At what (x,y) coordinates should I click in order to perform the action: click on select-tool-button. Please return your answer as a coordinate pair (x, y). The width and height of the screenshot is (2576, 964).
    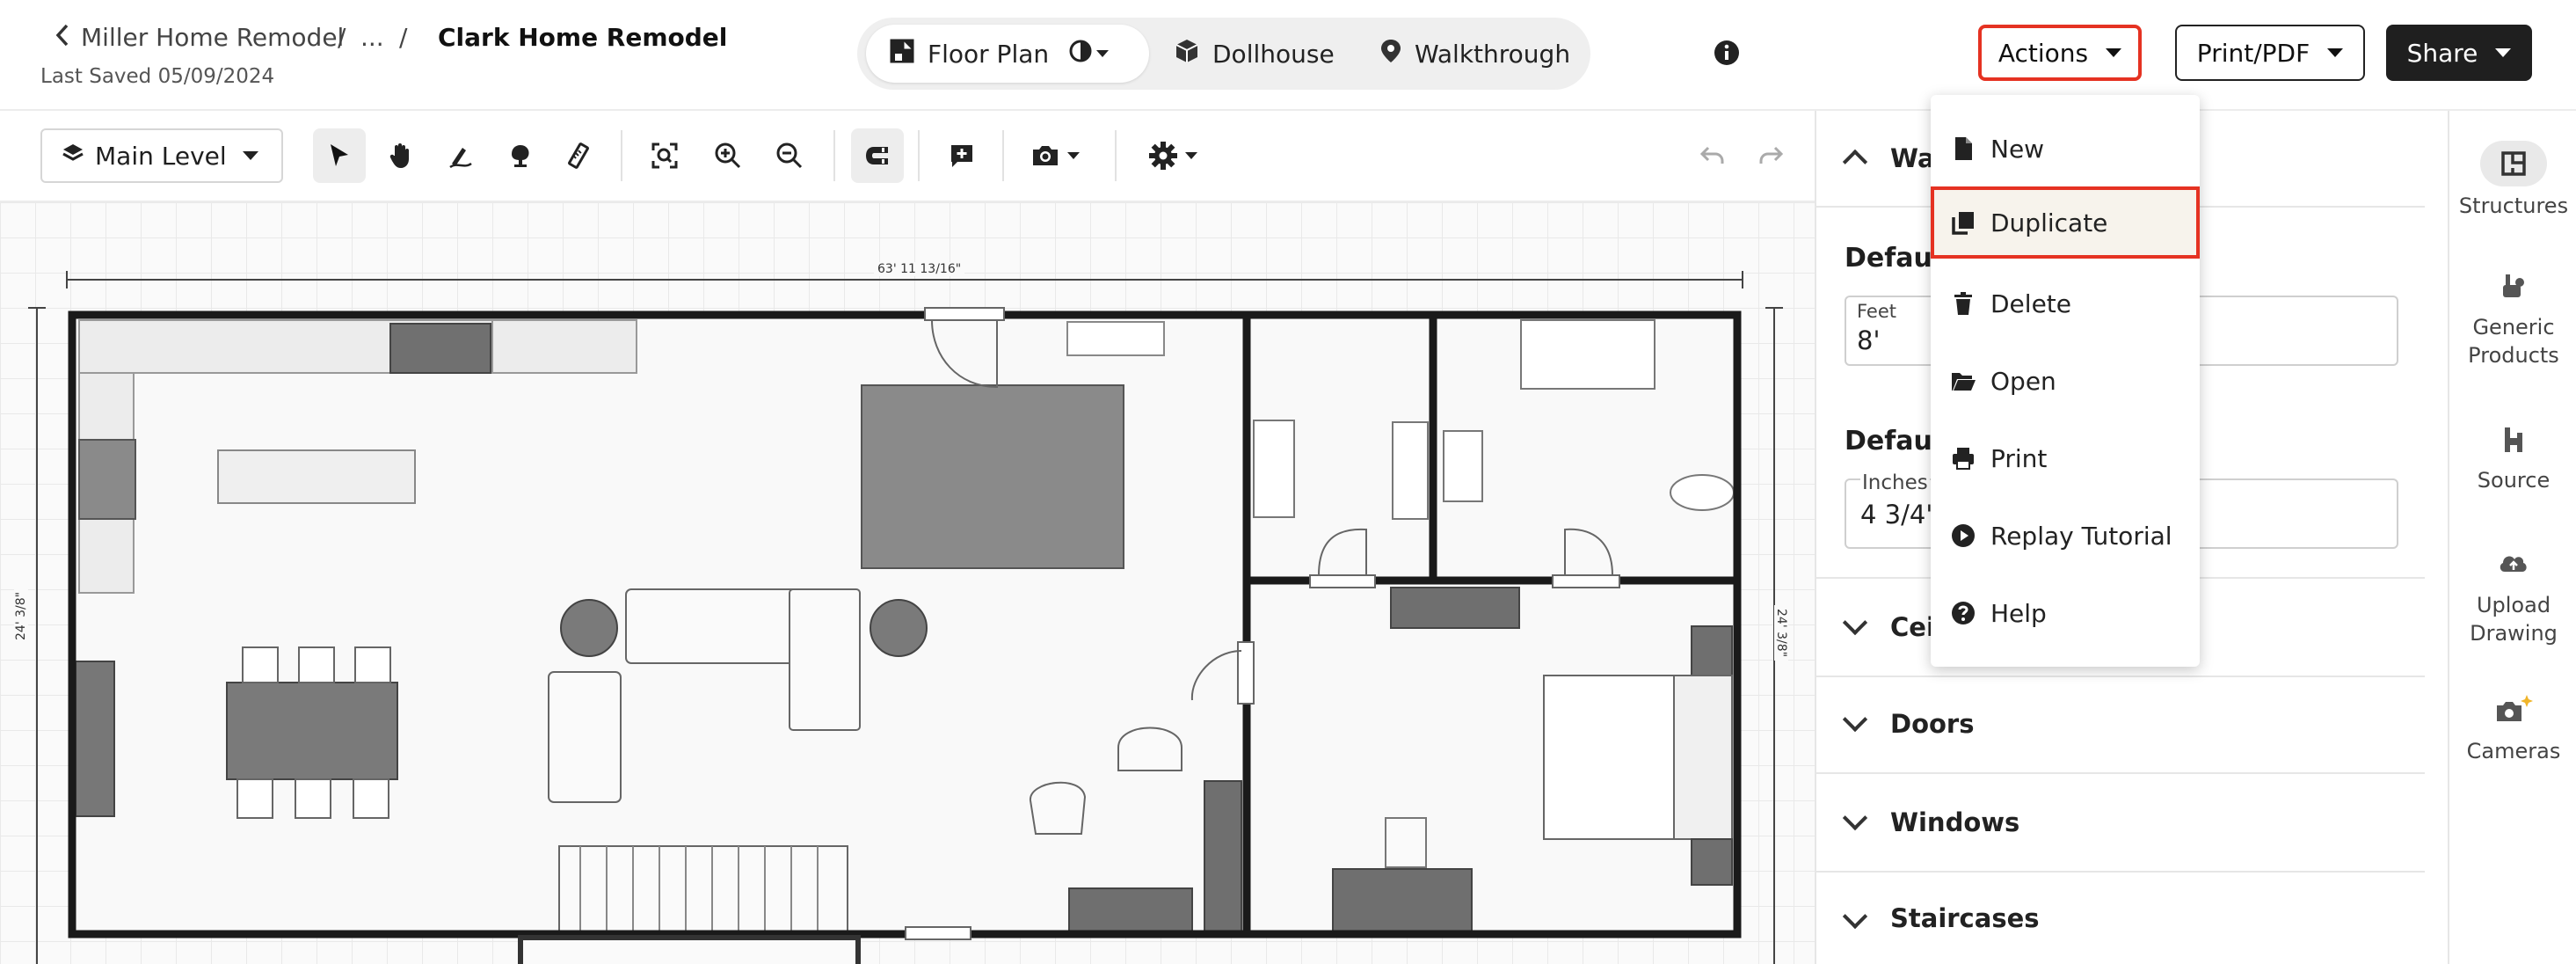
    Looking at the image, I should click on (339, 155).